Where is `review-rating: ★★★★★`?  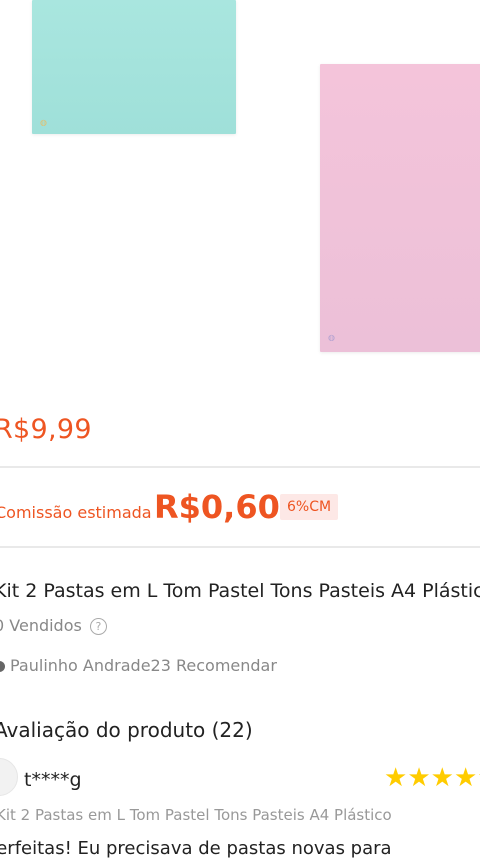
review-rating: ★★★★★ is located at coordinates (432, 778).